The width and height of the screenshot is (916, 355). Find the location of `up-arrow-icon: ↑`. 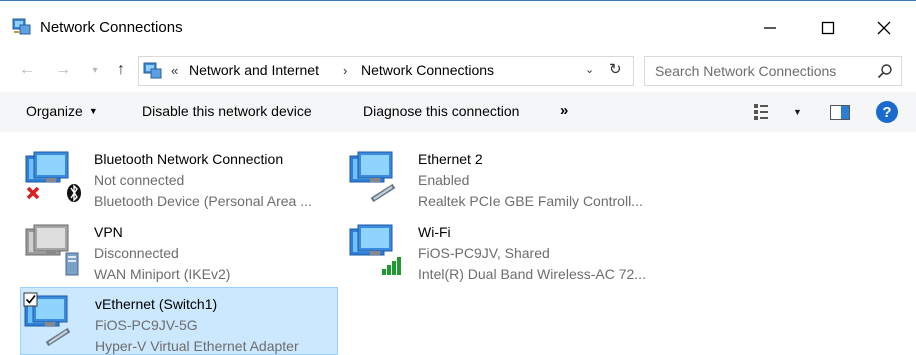

up-arrow-icon: ↑ is located at coordinates (121, 69).